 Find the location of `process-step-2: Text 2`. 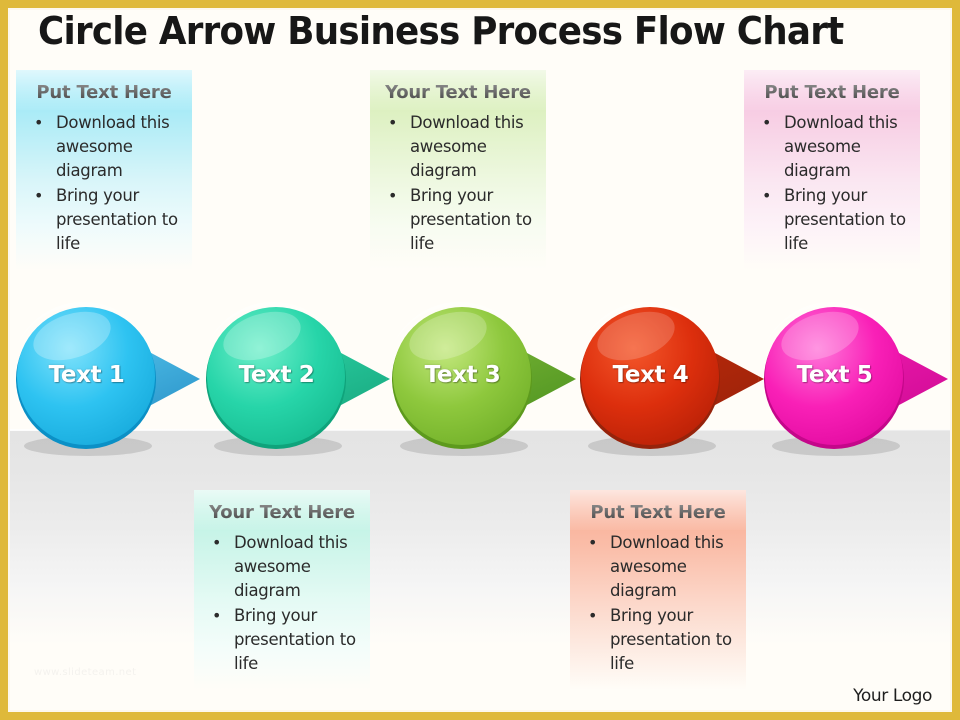

process-step-2: Text 2 is located at coordinates (301, 380).